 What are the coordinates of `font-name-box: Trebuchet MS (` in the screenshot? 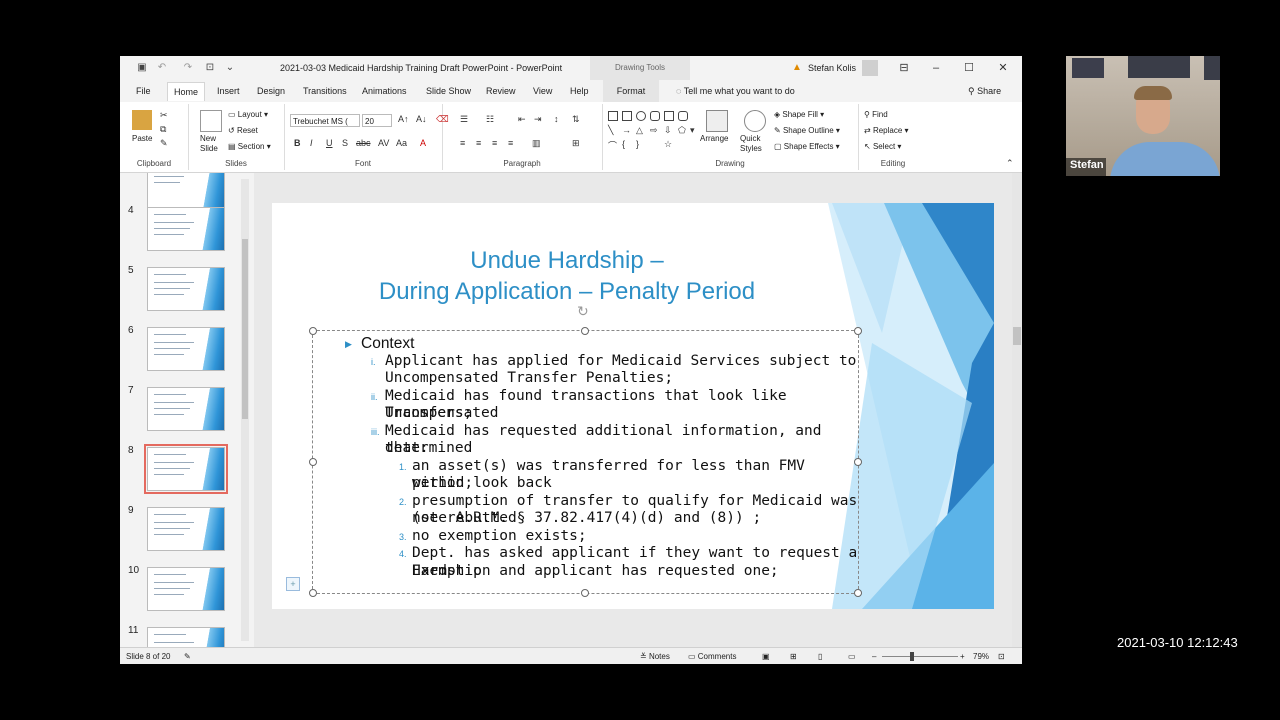 It's located at (325, 120).